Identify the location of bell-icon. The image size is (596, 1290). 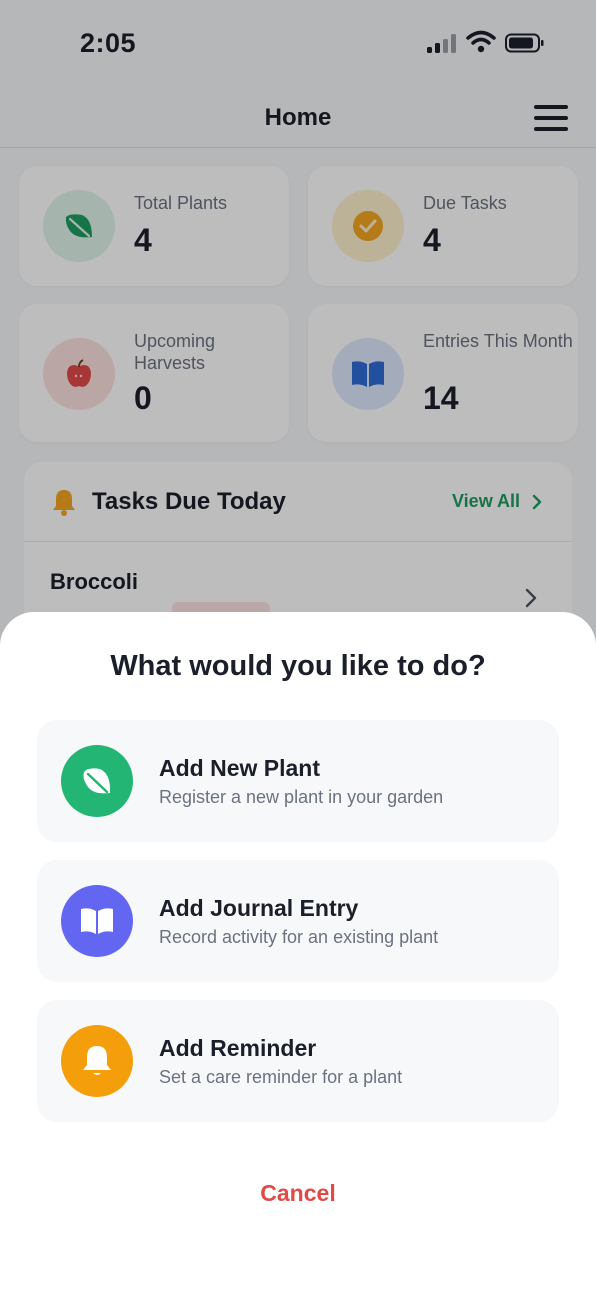
(97, 1061).